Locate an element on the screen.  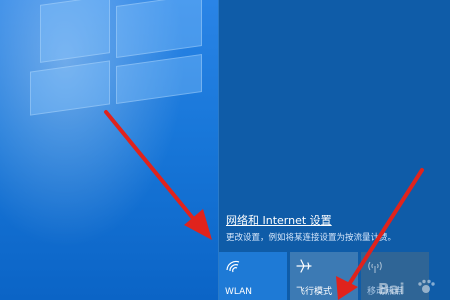
hotspot-icon is located at coordinates (375, 267).